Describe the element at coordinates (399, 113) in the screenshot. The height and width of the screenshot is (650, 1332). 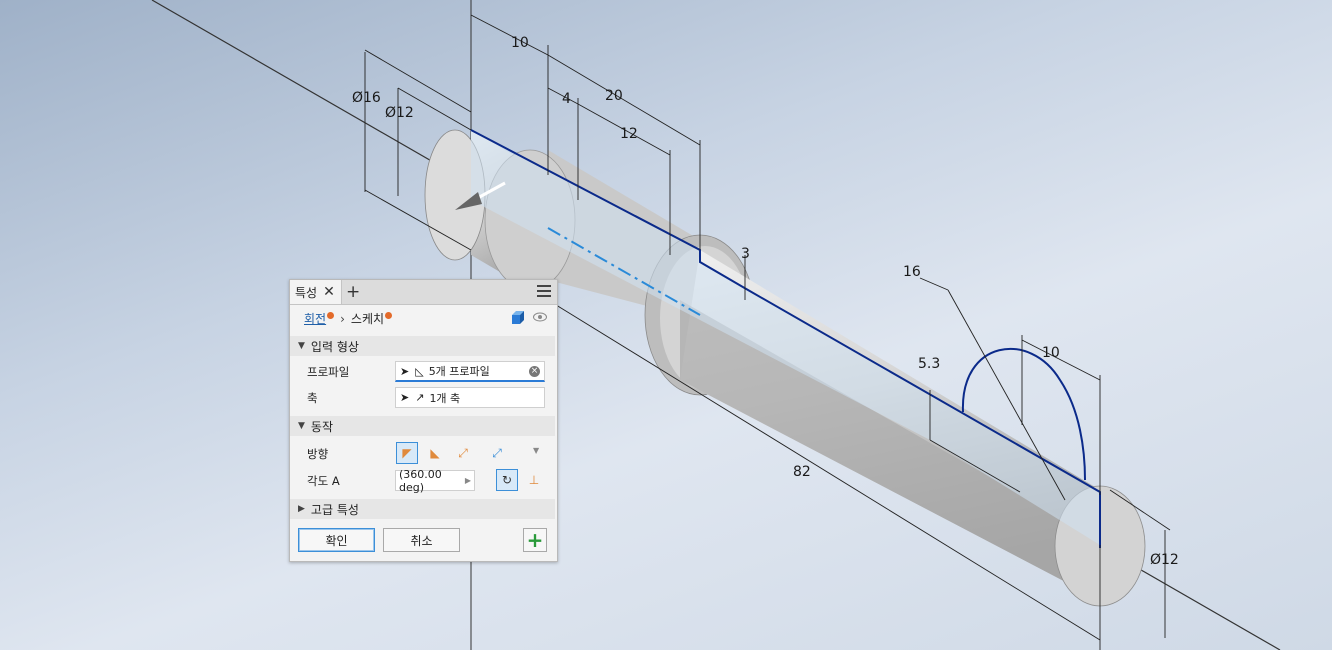
I see `dim-dia12-left: Ø12` at that location.